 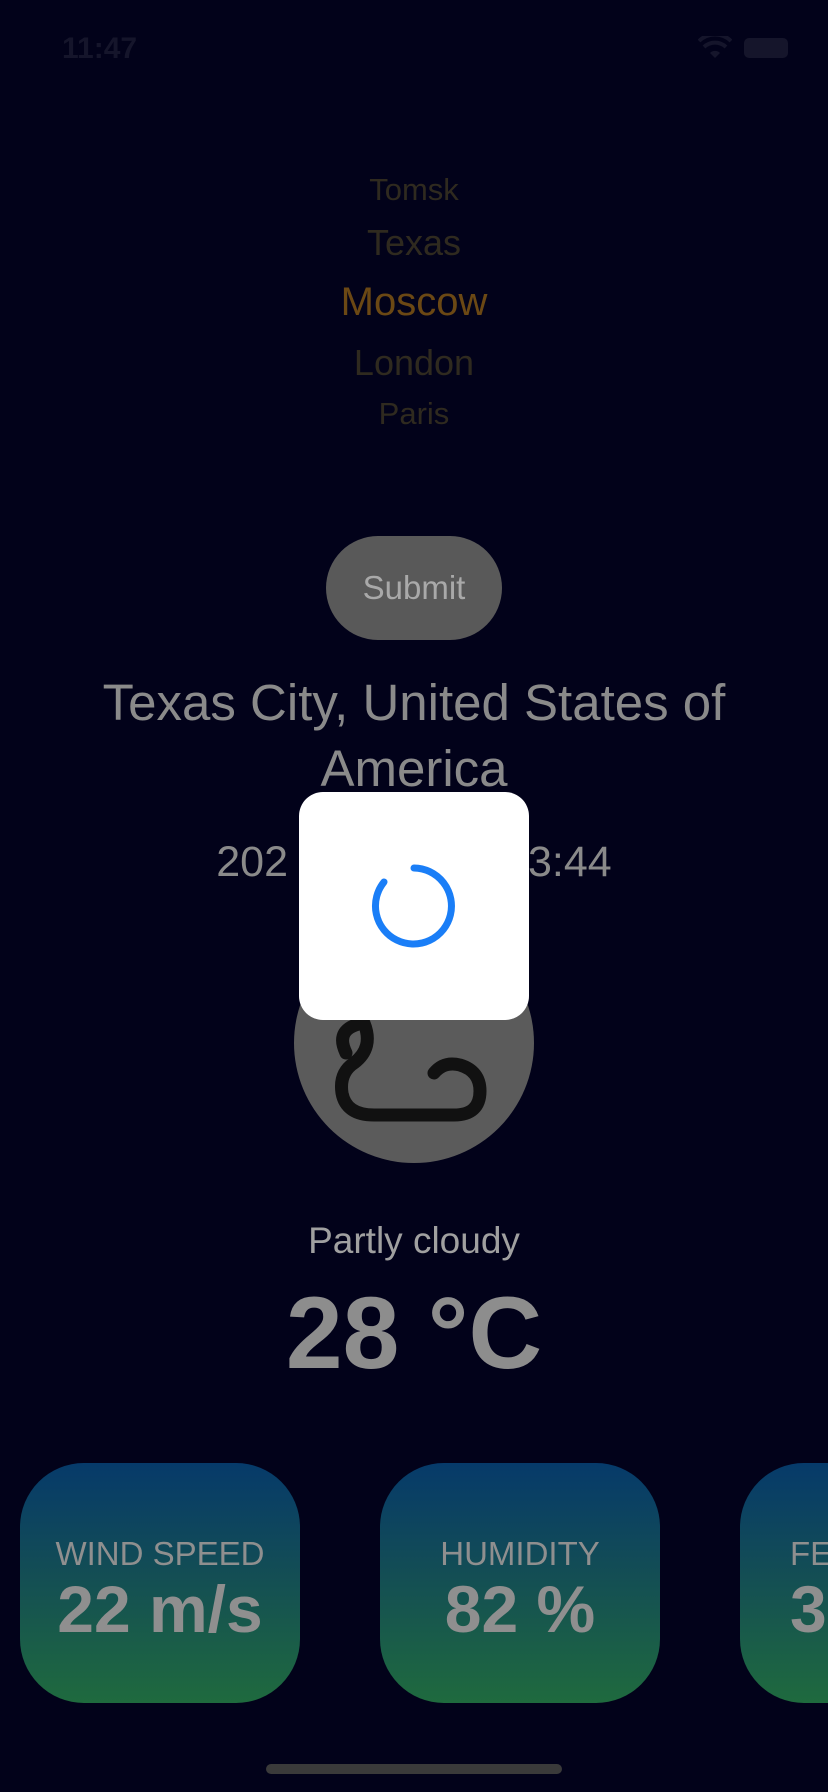 What do you see at coordinates (414, 363) in the screenshot?
I see `picker-item: London` at bounding box center [414, 363].